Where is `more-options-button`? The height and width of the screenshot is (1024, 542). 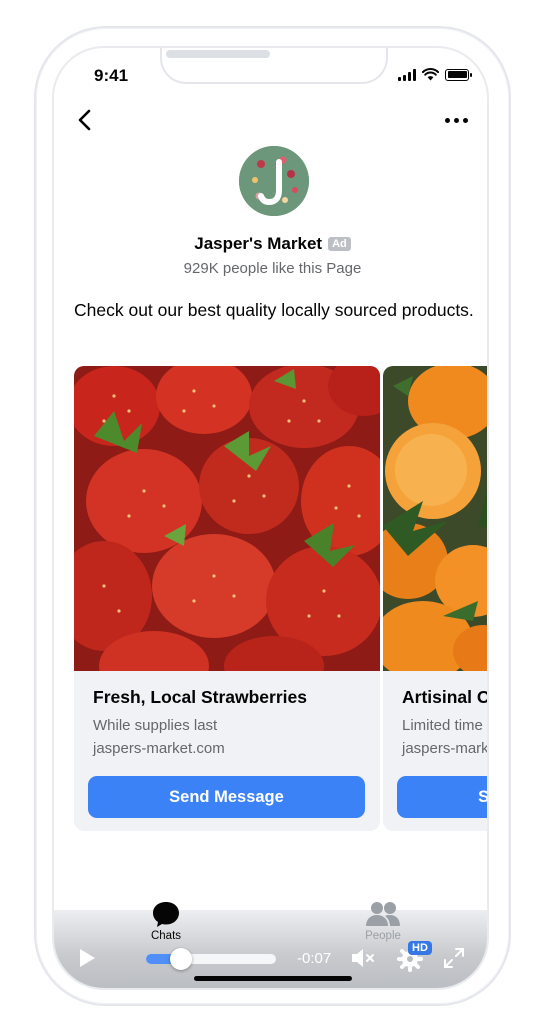 more-options-button is located at coordinates (456, 120).